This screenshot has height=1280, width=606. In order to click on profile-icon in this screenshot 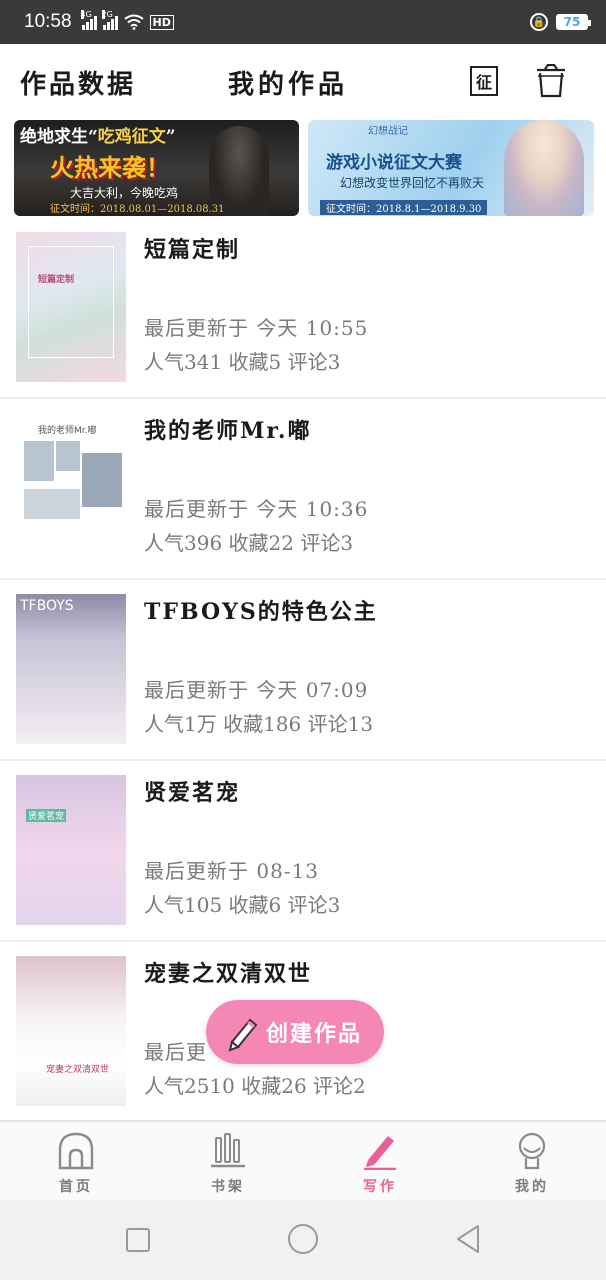, I will do `click(532, 1151)`.